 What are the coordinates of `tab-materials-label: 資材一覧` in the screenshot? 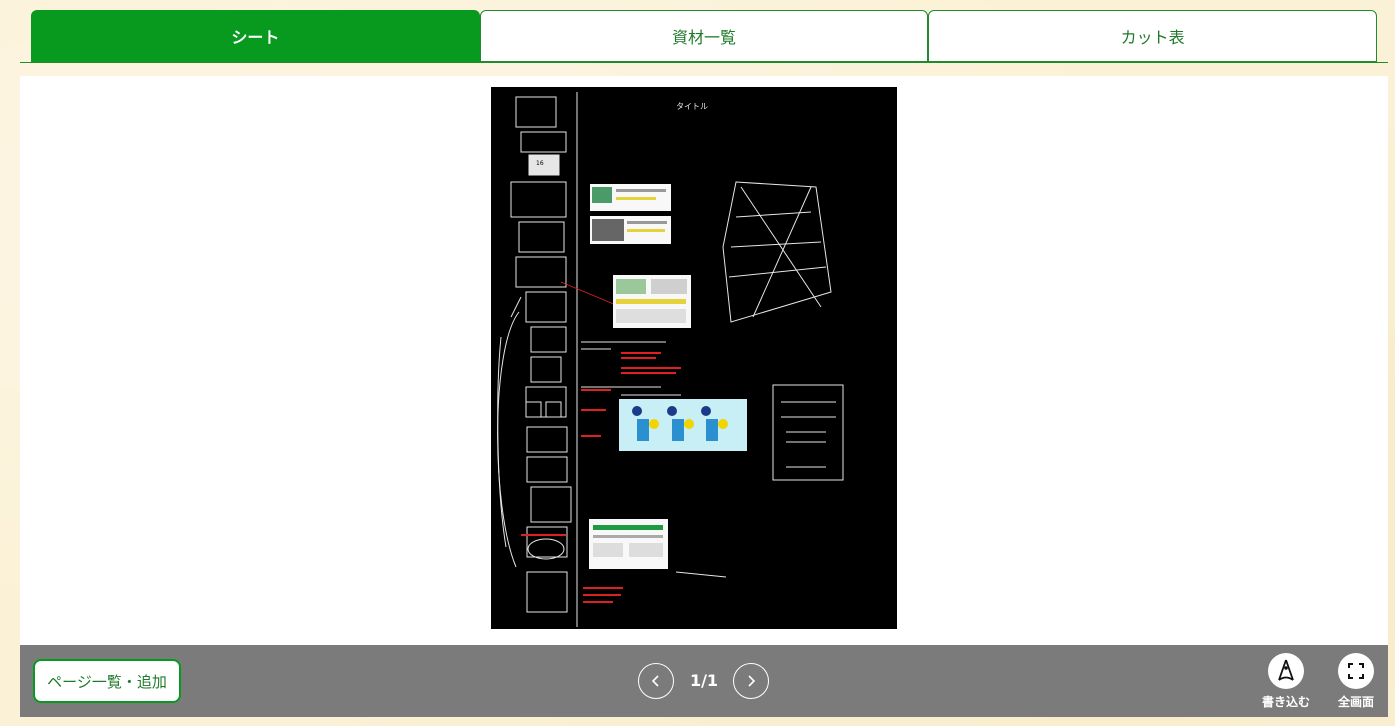 It's located at (704, 37).